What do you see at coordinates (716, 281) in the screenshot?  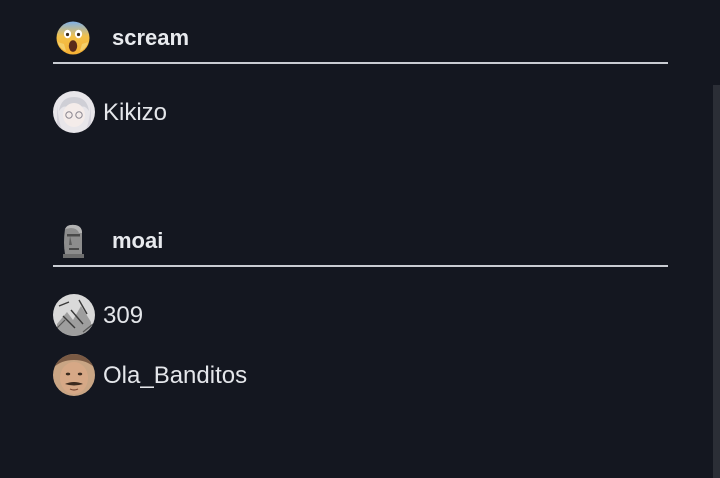 I see `scrollbar` at bounding box center [716, 281].